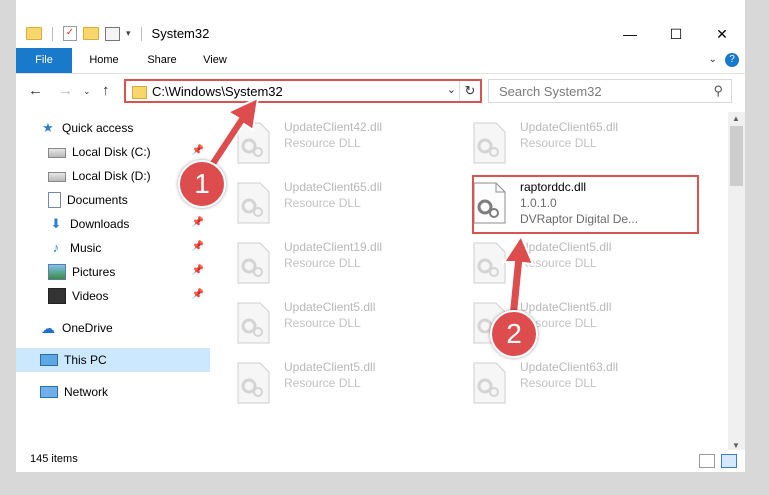 The width and height of the screenshot is (769, 495). Describe the element at coordinates (518, 274) in the screenshot. I see `arrow-to-dll-file` at that location.